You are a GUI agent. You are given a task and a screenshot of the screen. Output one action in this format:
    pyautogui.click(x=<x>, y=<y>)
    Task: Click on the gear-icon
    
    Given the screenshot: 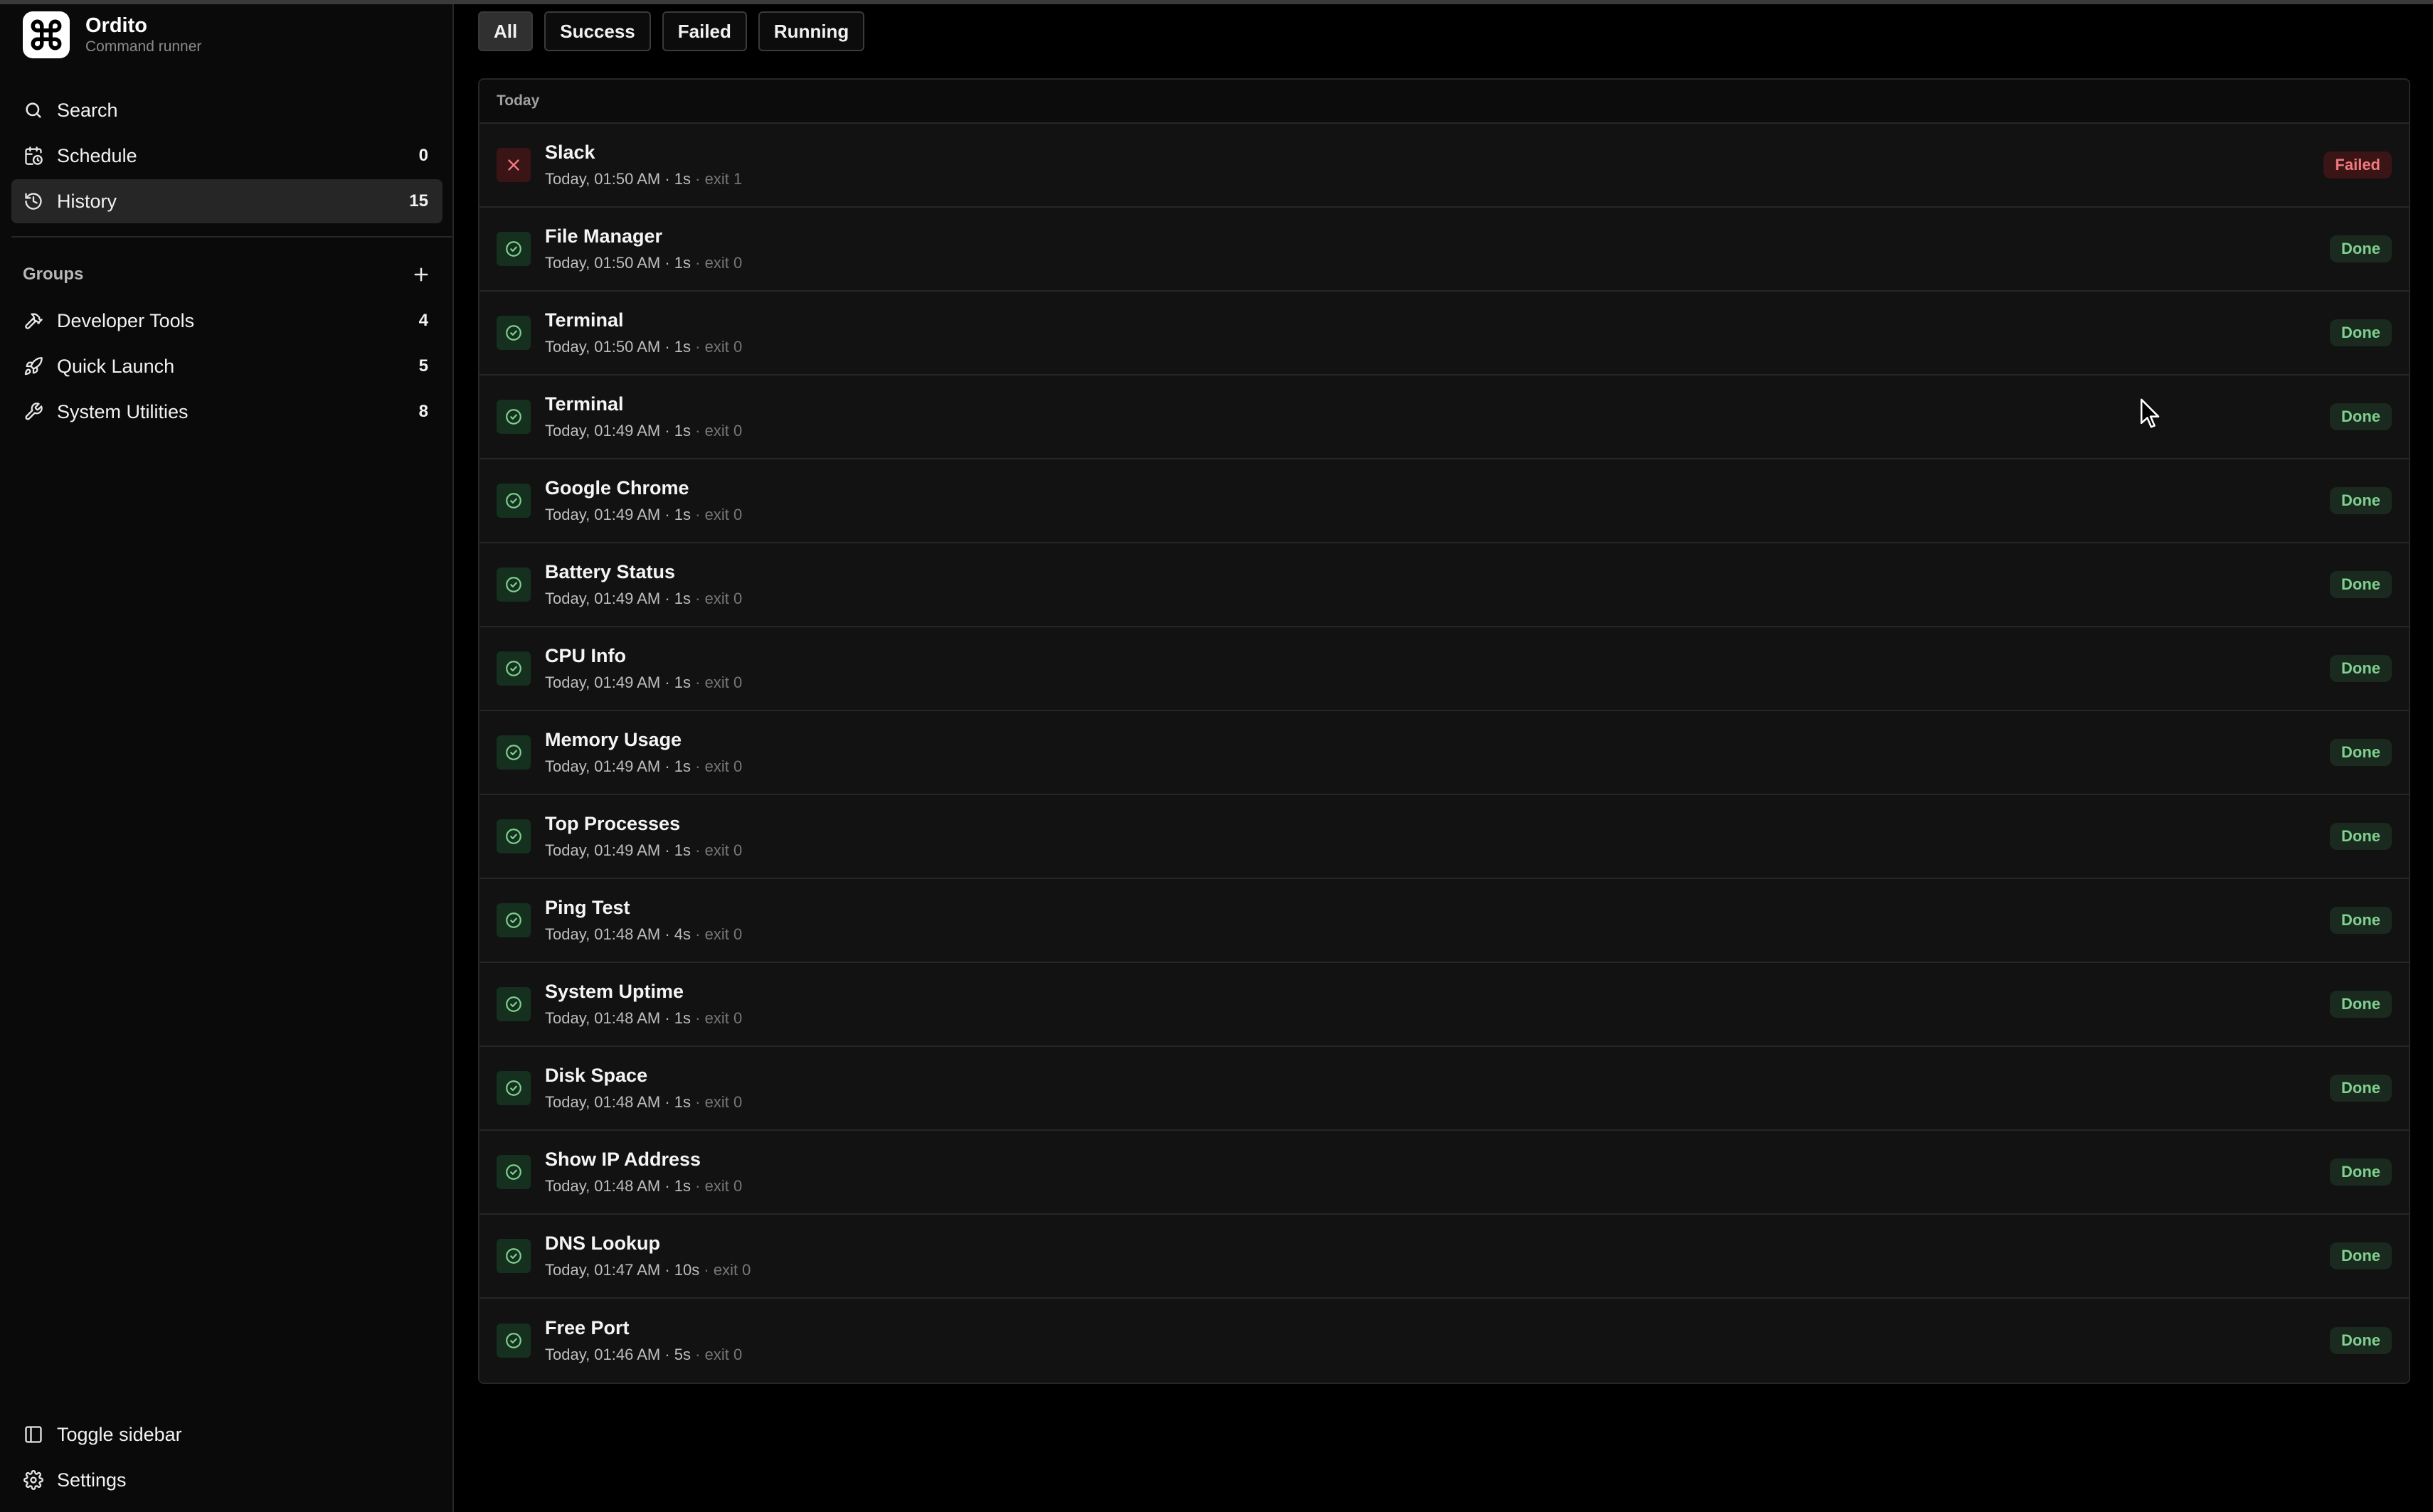 What is the action you would take?
    pyautogui.click(x=33, y=1480)
    